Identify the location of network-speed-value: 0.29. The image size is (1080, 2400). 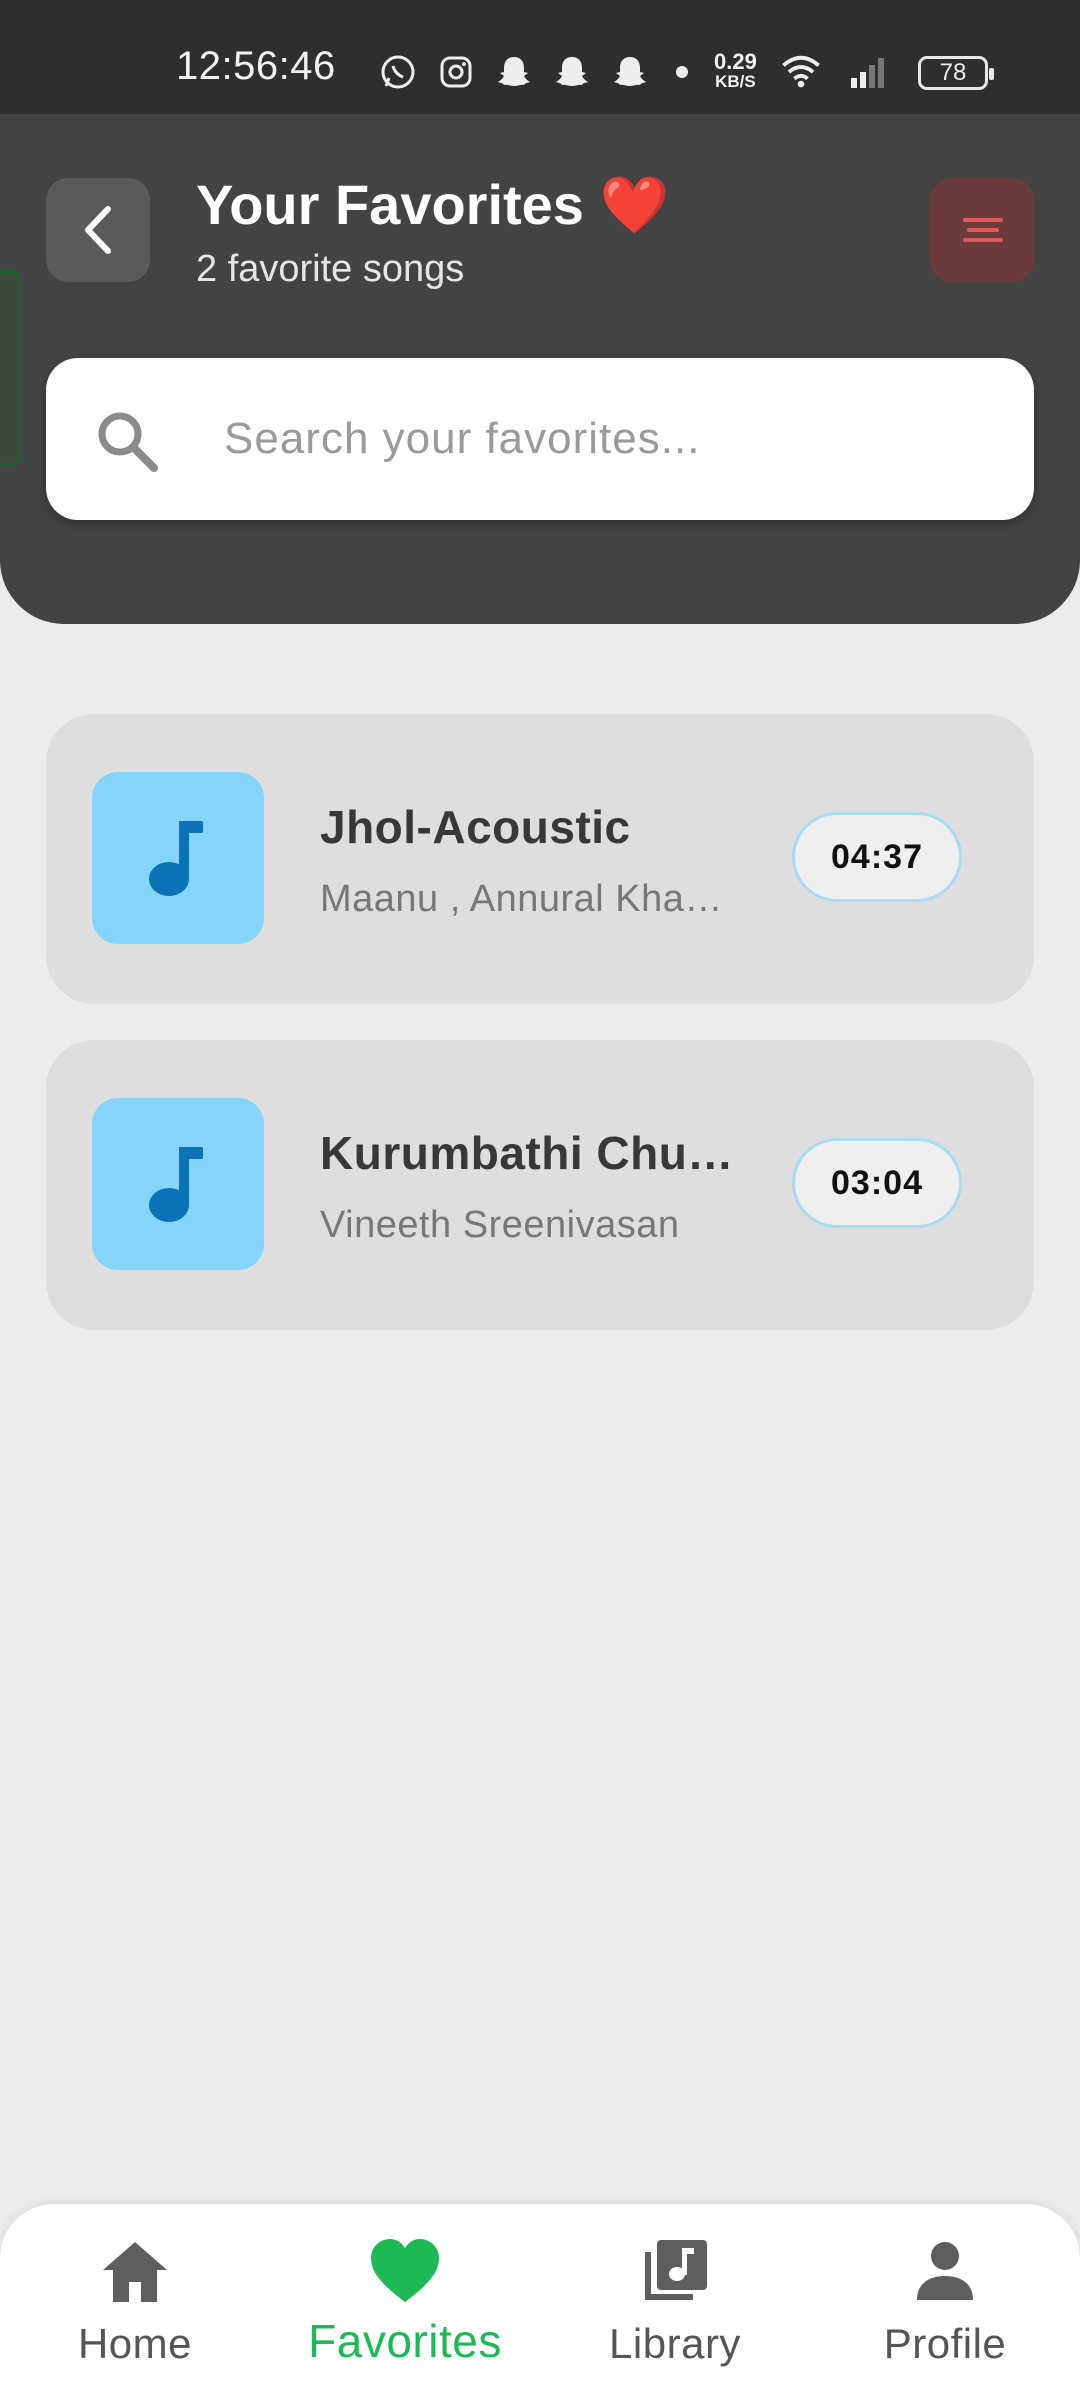
(735, 61).